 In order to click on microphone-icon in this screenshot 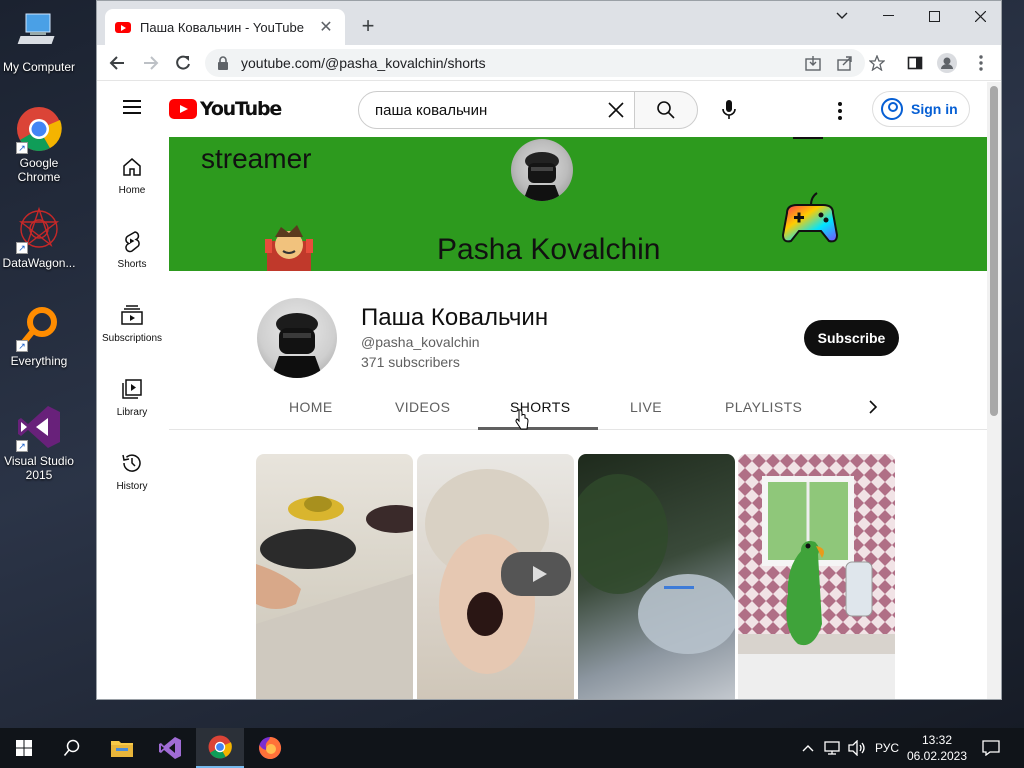, I will do `click(729, 109)`.